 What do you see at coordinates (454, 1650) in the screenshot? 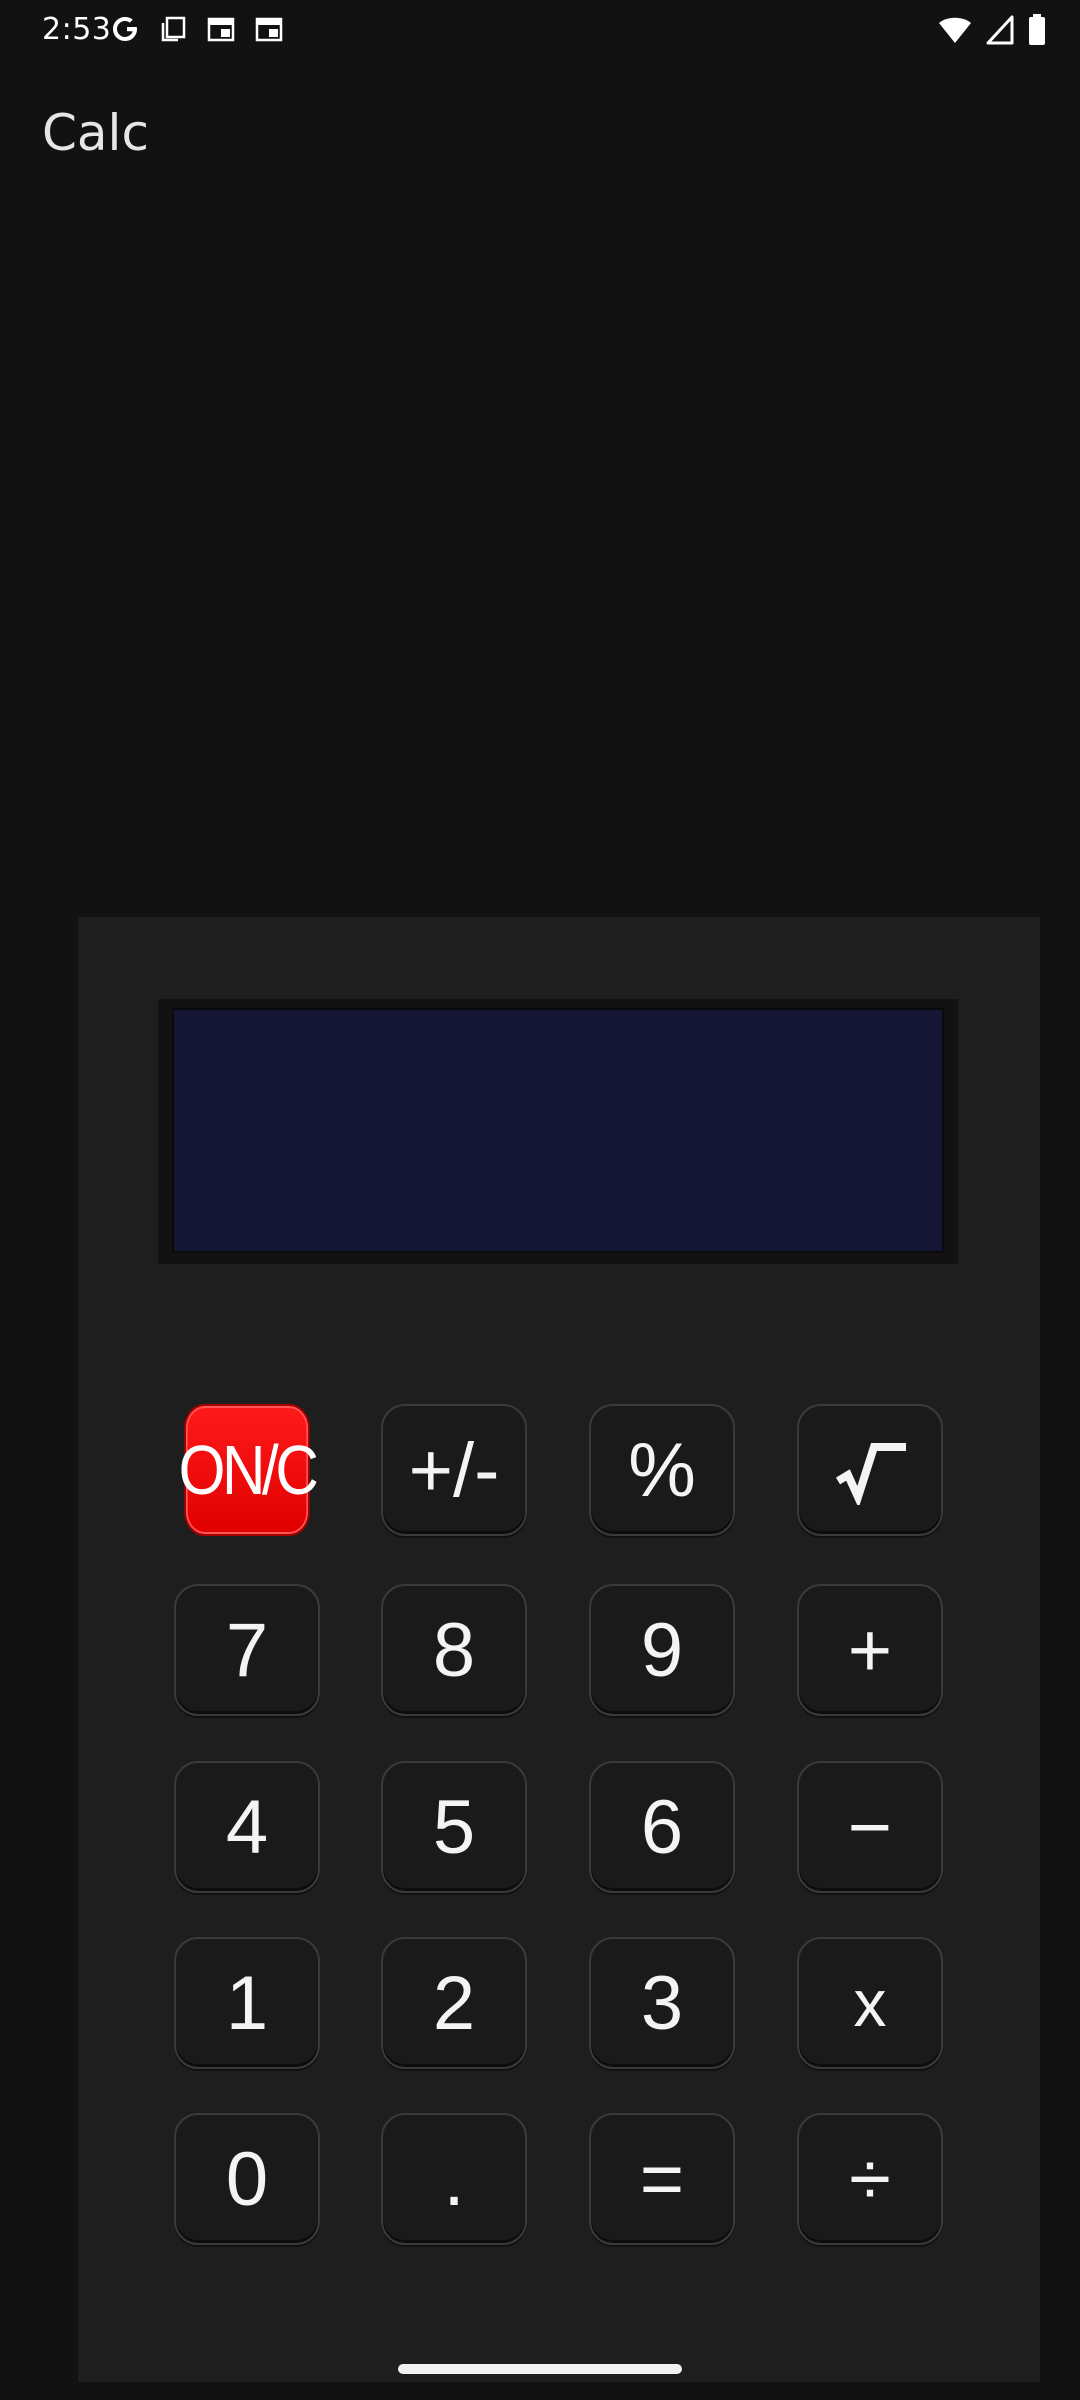
I see `digit-8-button: 8` at bounding box center [454, 1650].